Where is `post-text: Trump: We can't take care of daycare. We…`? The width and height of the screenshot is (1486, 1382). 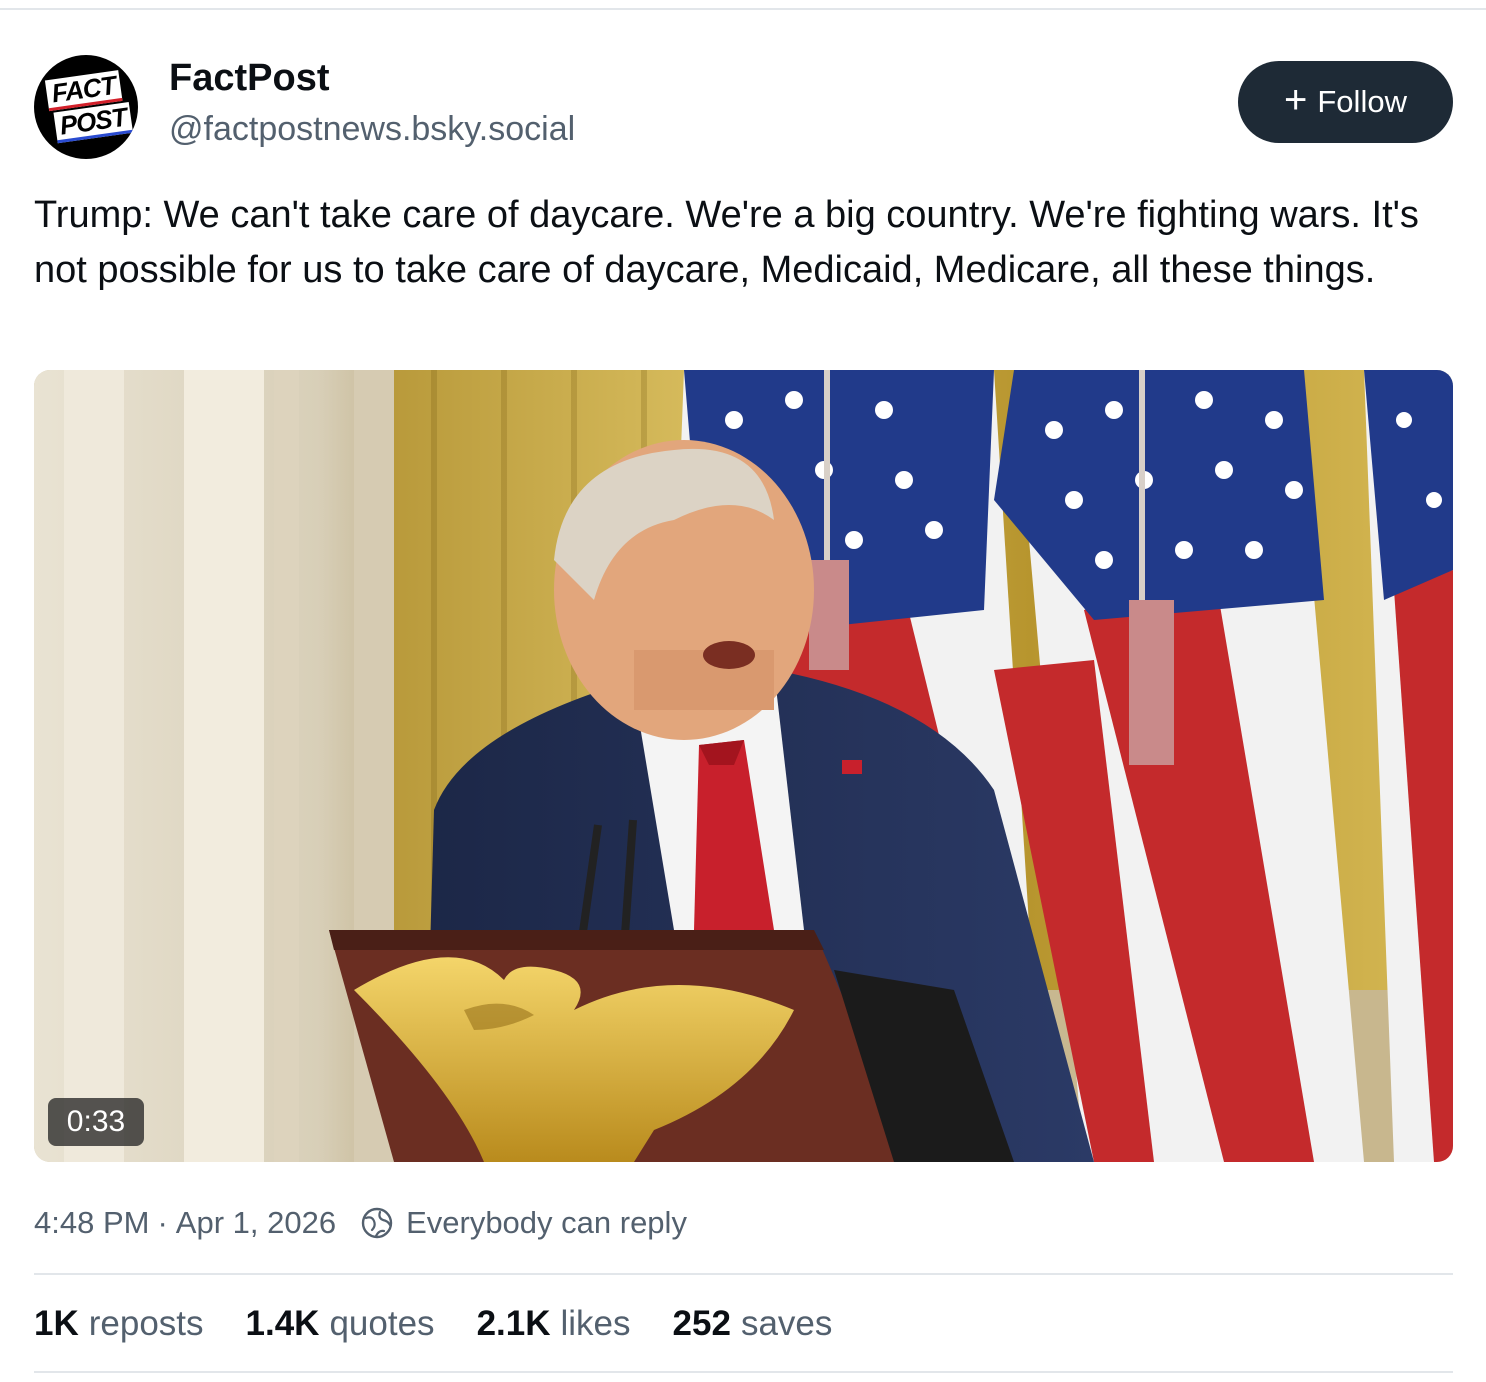
post-text: Trump: We can't take care of daycare. We… is located at coordinates (726, 242).